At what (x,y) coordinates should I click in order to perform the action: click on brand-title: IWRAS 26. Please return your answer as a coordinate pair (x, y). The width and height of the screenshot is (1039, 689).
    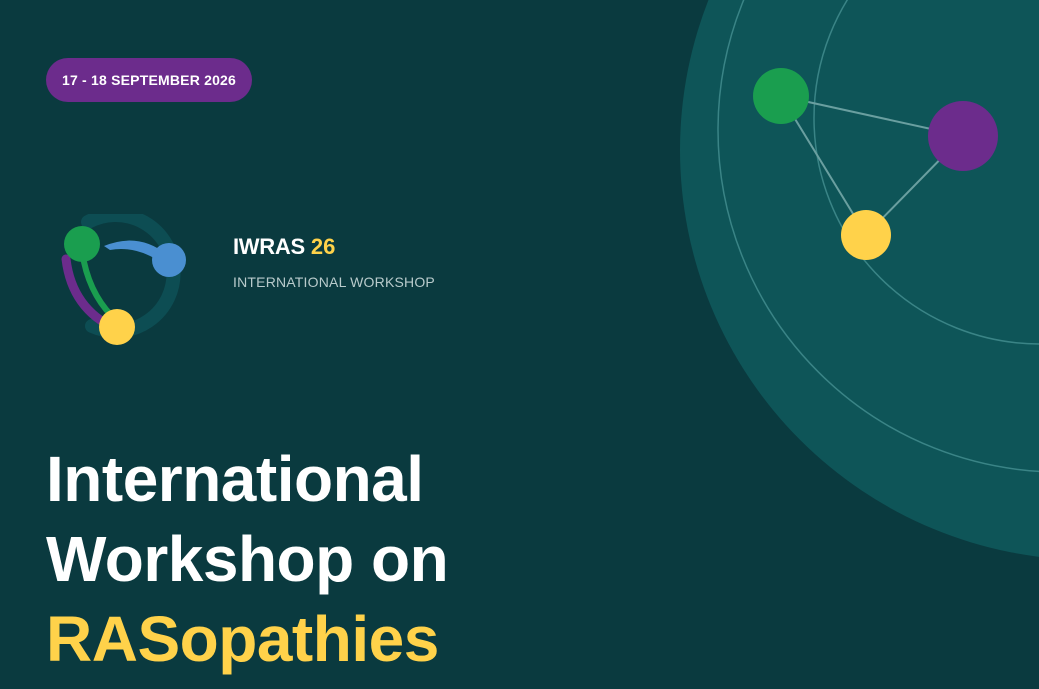
    Looking at the image, I should click on (334, 247).